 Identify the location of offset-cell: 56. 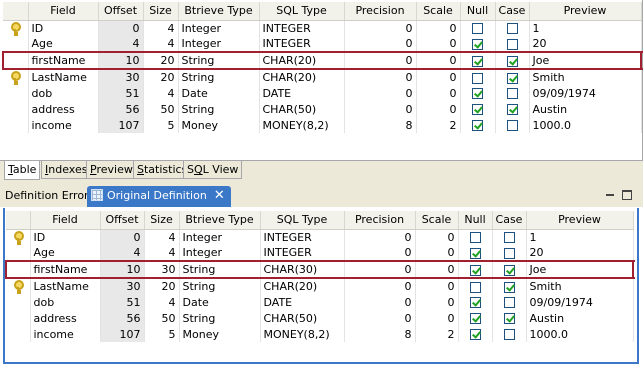
(121, 109).